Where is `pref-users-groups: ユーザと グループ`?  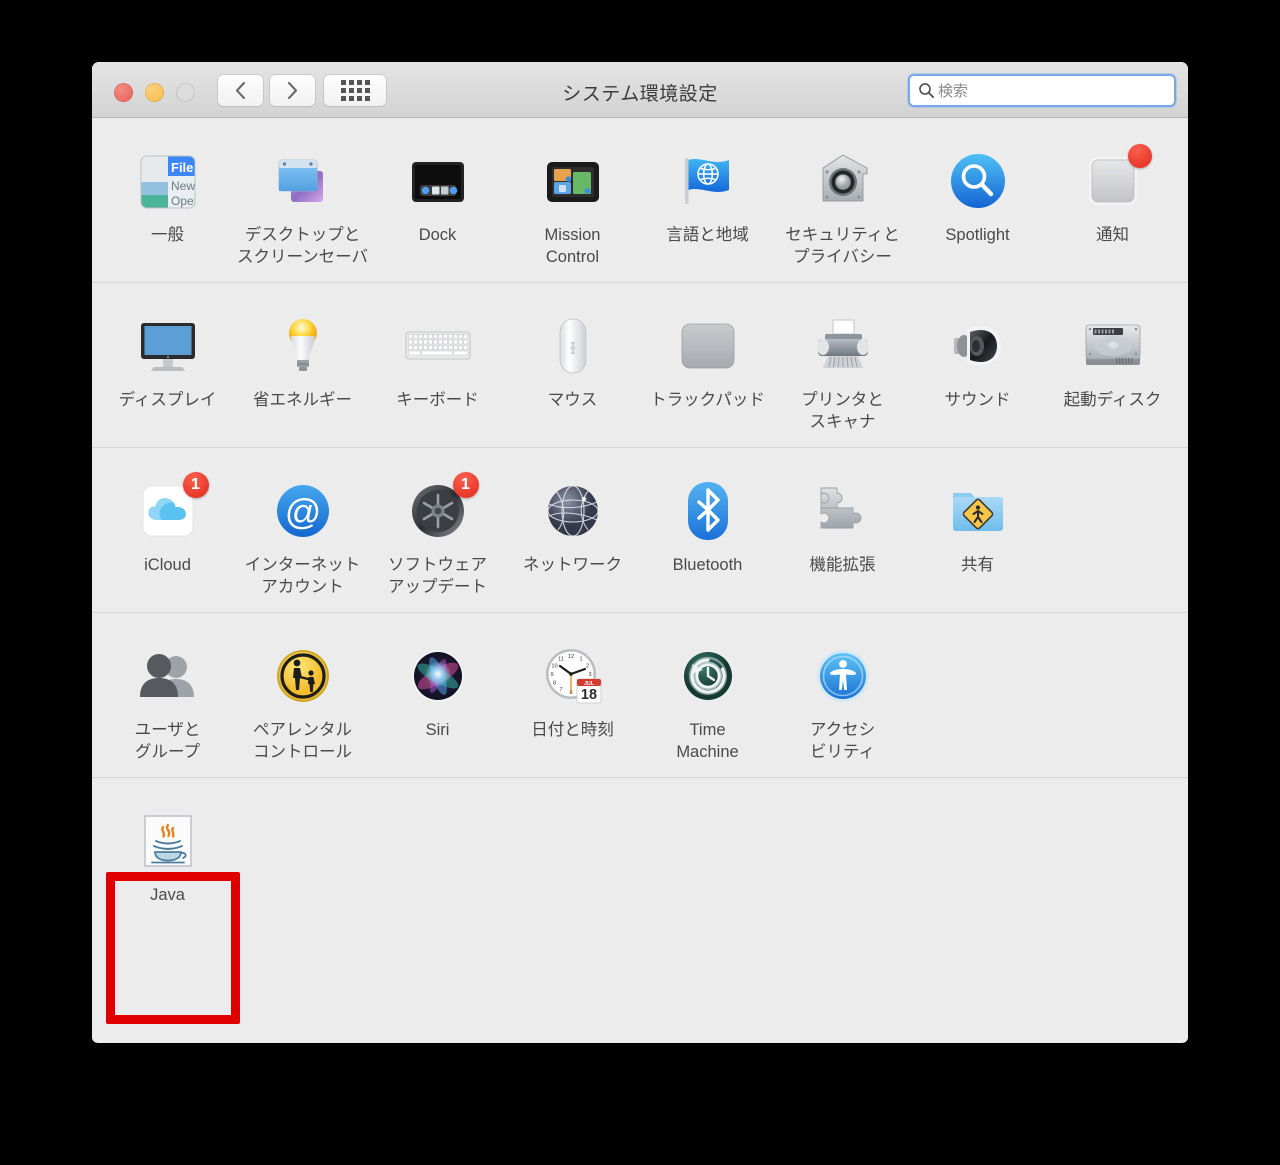 pref-users-groups: ユーザと グループ is located at coordinates (167, 699).